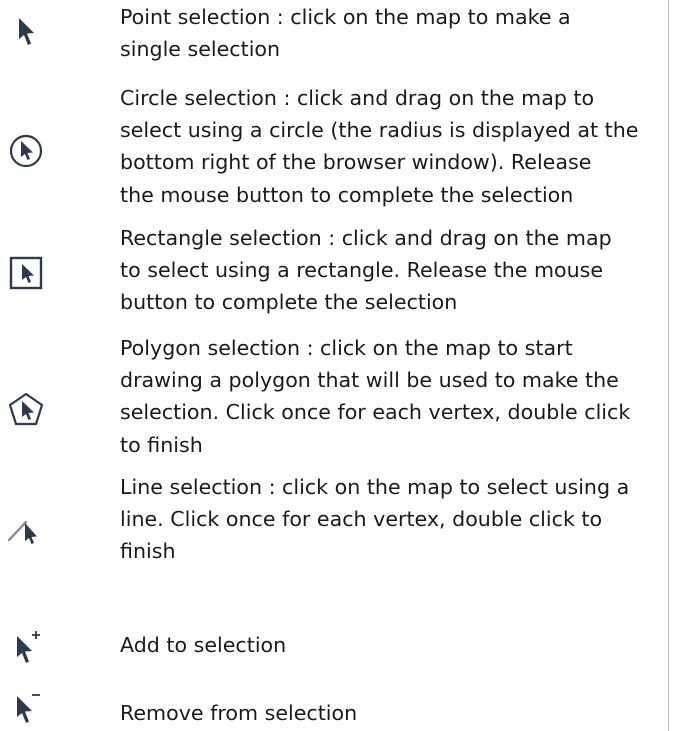 This screenshot has height=731, width=673. What do you see at coordinates (668, 365) in the screenshot?
I see `page-right-border` at bounding box center [668, 365].